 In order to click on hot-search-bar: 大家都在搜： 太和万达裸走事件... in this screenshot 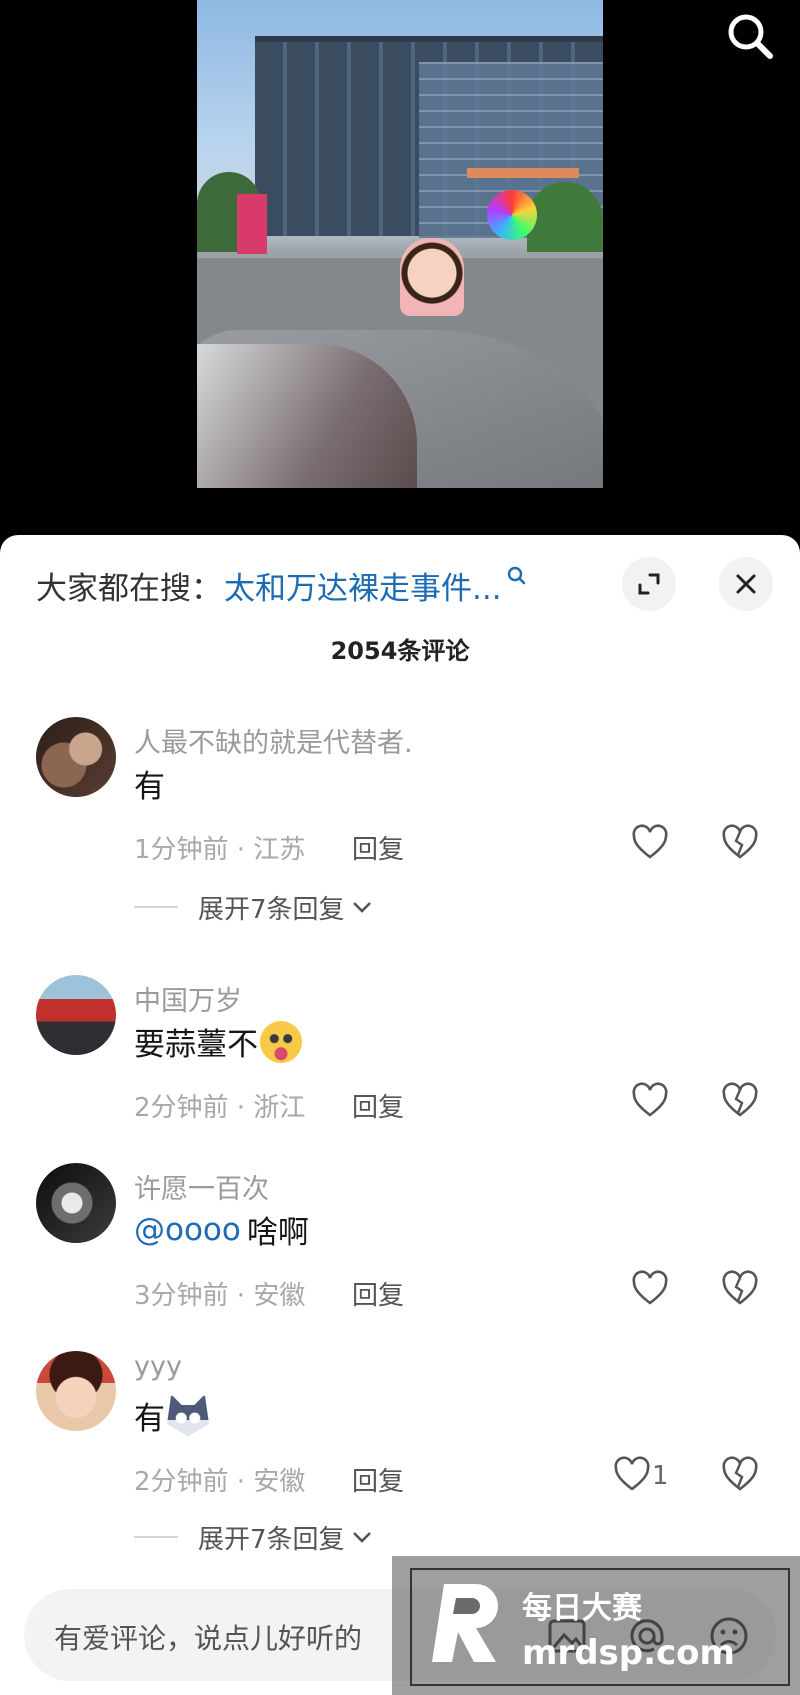, I will do `click(282, 585)`.